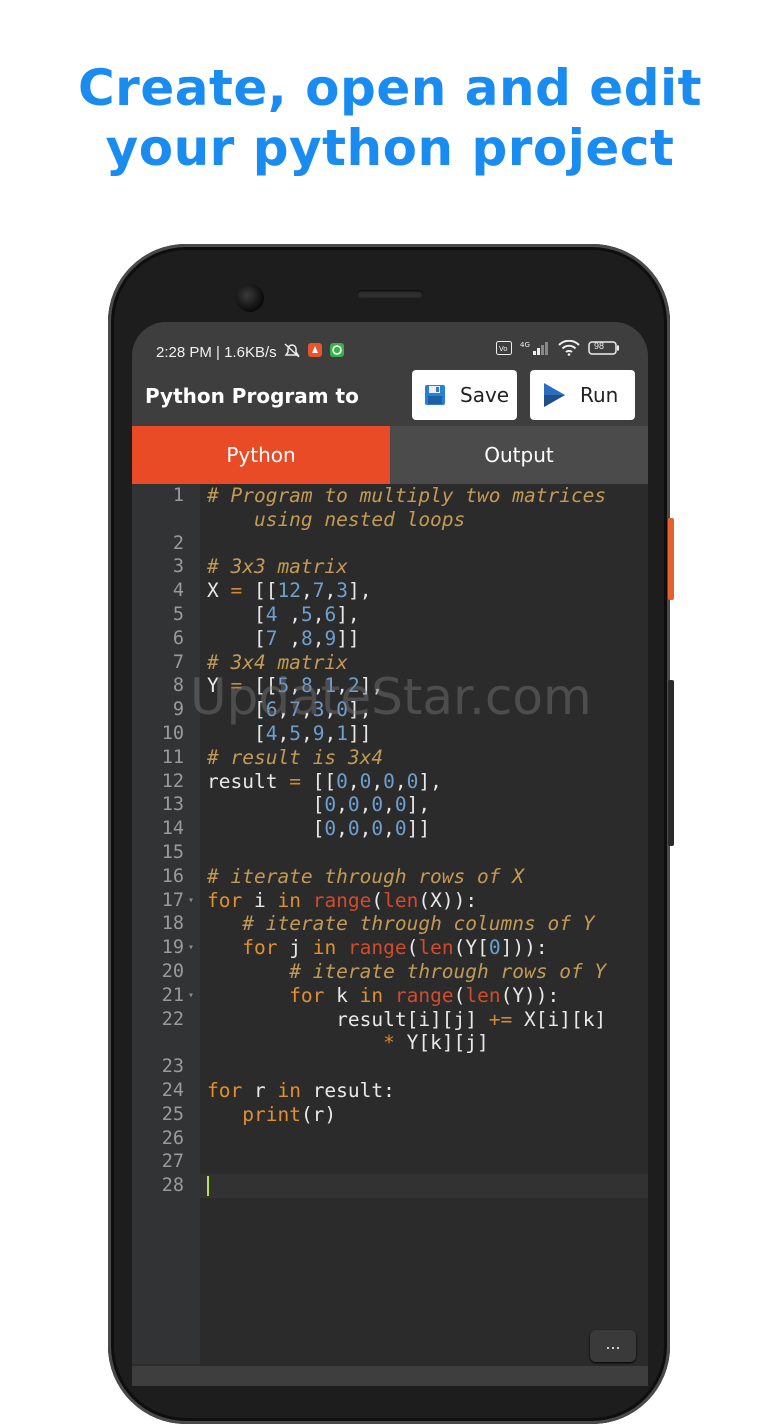 The height and width of the screenshot is (1424, 780). What do you see at coordinates (519, 455) in the screenshot?
I see `tab-output: Output` at bounding box center [519, 455].